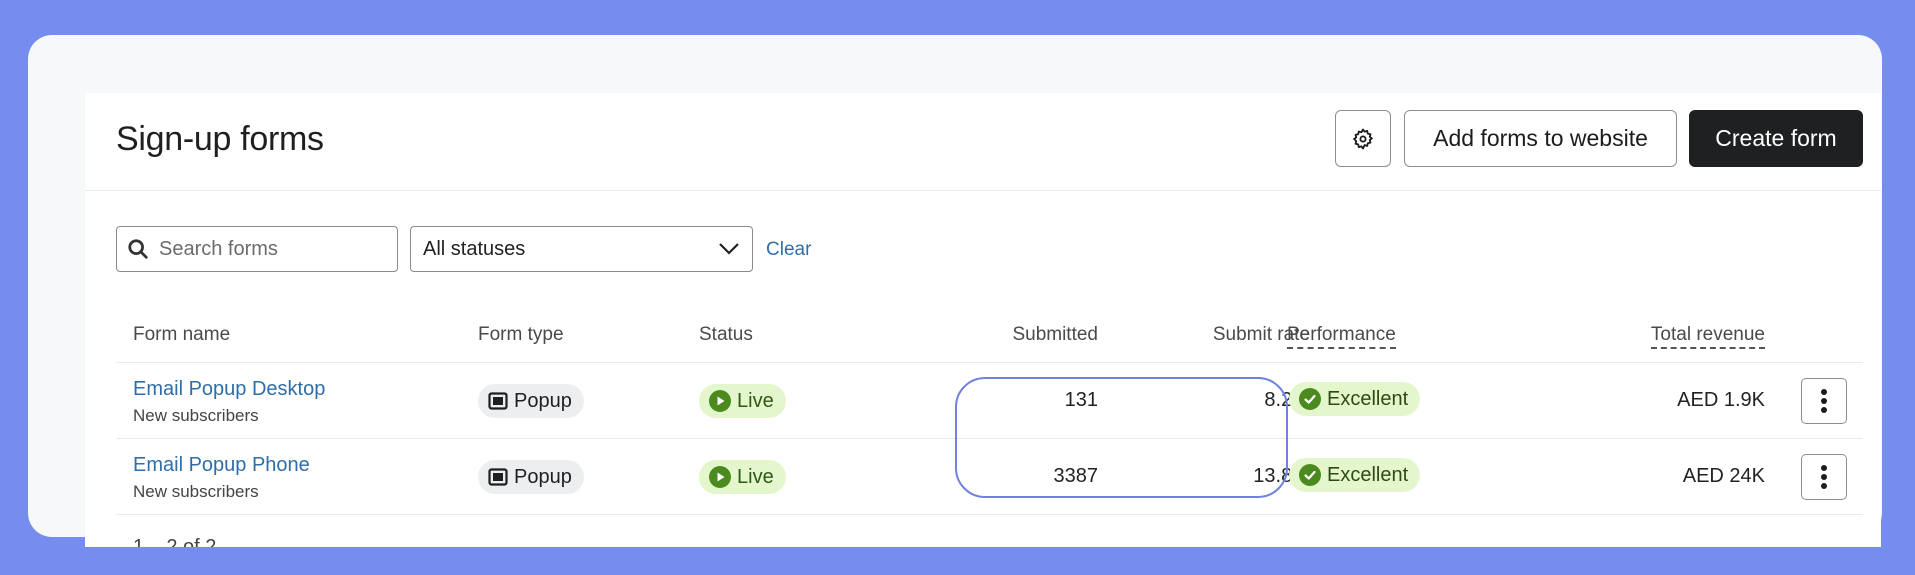 Image resolution: width=1915 pixels, height=575 pixels. What do you see at coordinates (788, 250) in the screenshot?
I see `clear-filters-link: Clear` at bounding box center [788, 250].